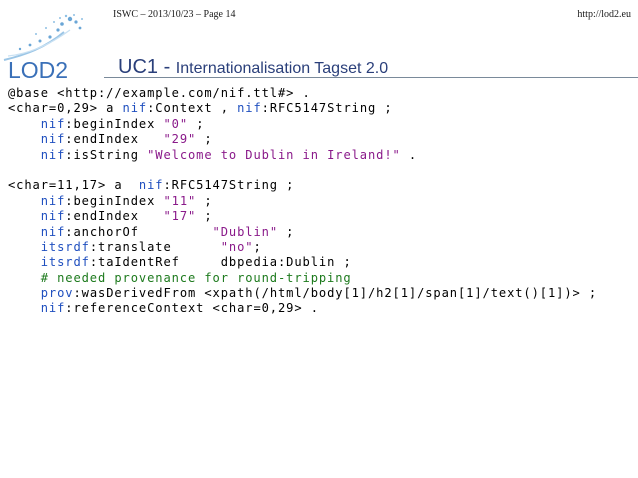 This screenshot has height=478, width=638. Describe the element at coordinates (138, 67) in the screenshot. I see `title-uc: UC1` at that location.